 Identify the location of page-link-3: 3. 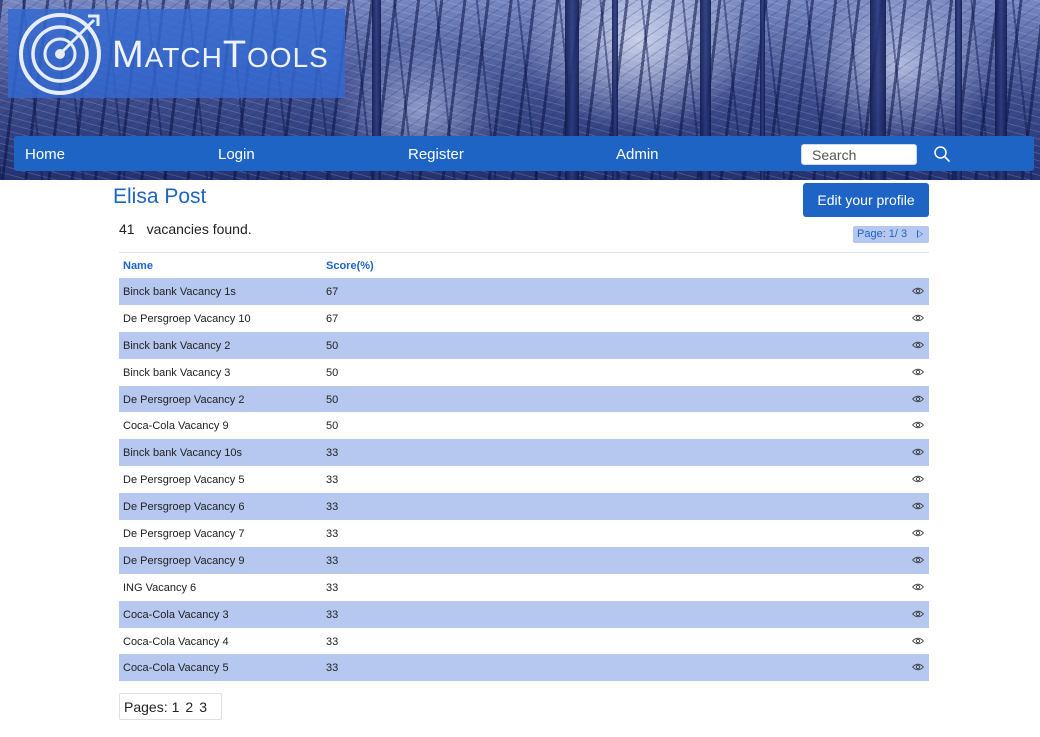
(203, 707).